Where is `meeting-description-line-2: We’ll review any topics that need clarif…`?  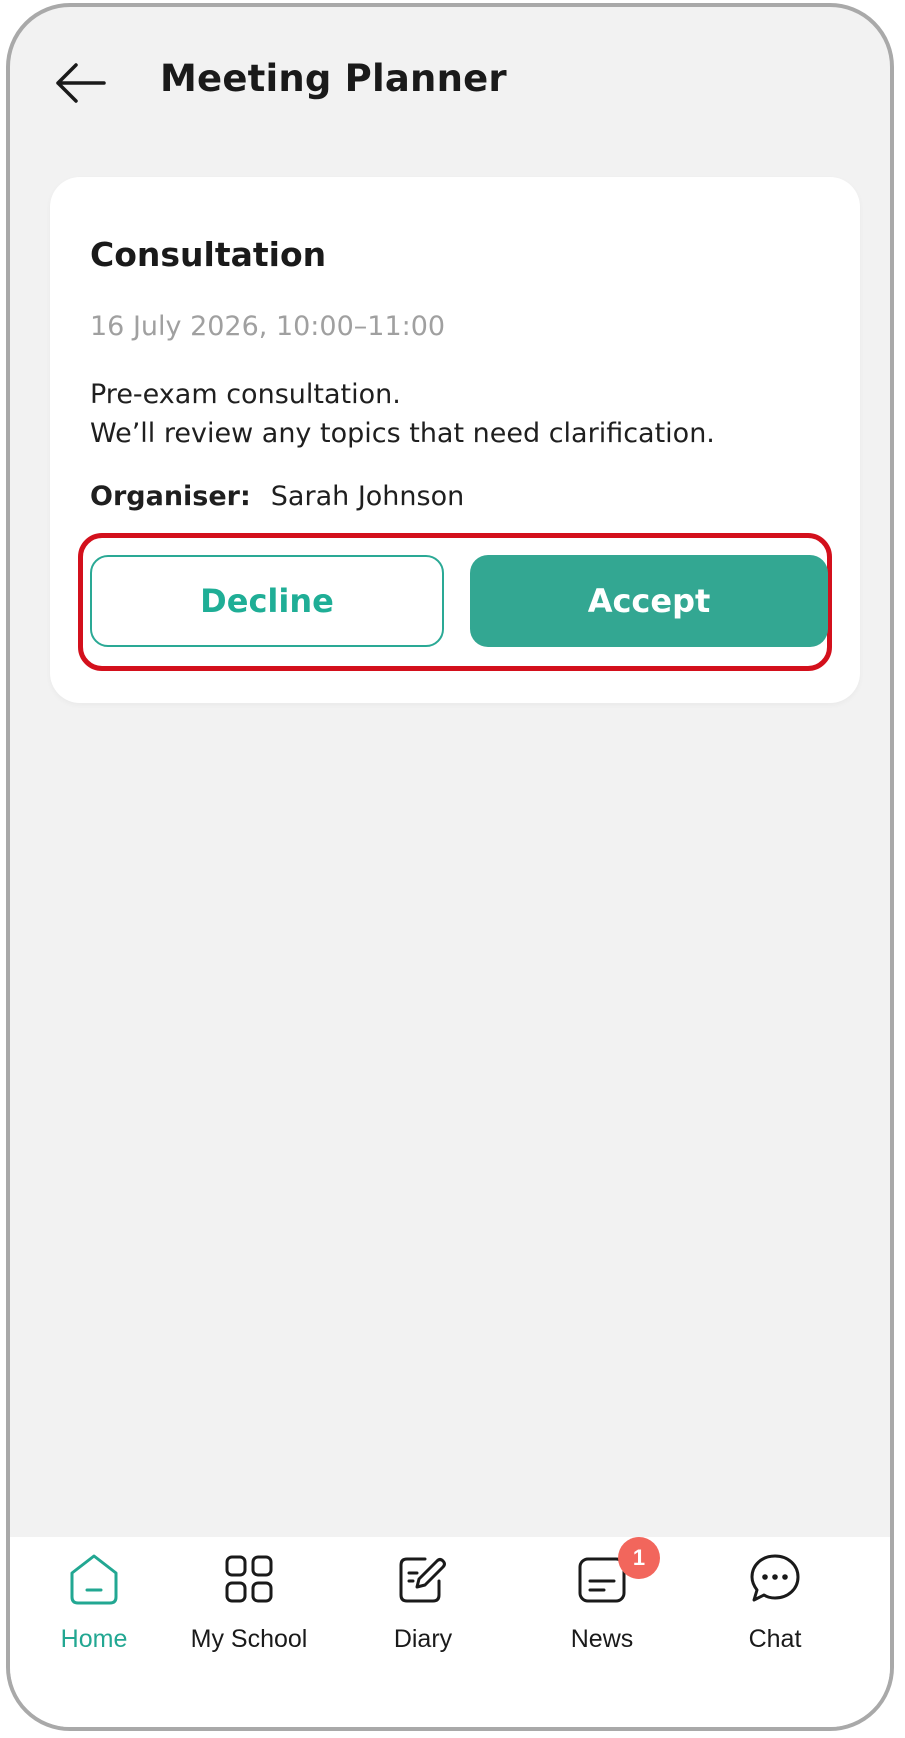
meeting-description-line-2: We’ll review any topics that need clarif… is located at coordinates (402, 433).